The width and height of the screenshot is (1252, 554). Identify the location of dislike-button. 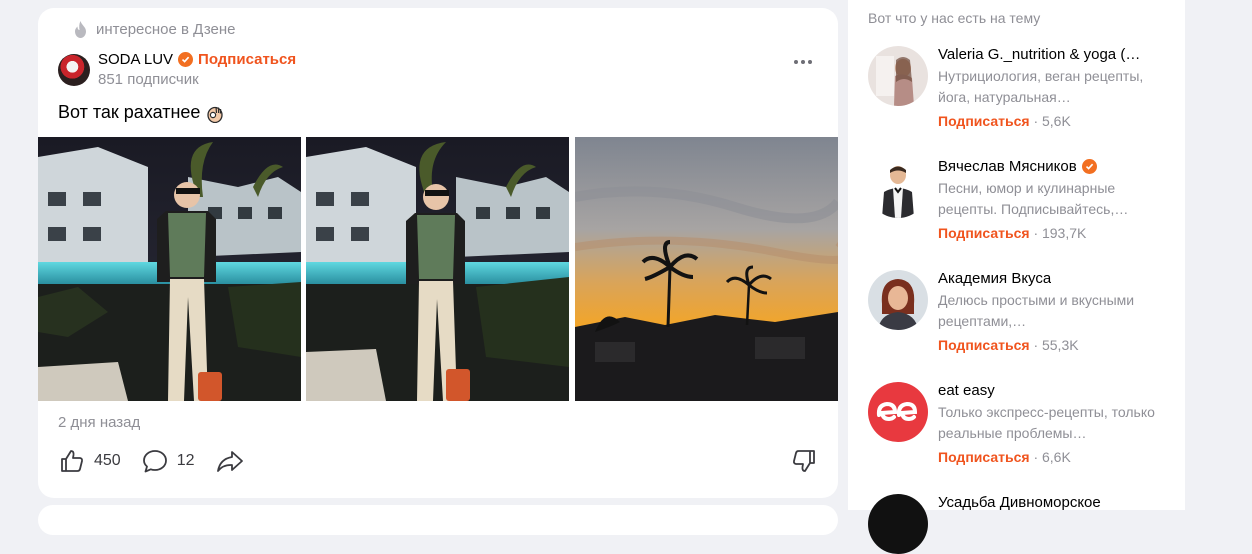
(804, 463).